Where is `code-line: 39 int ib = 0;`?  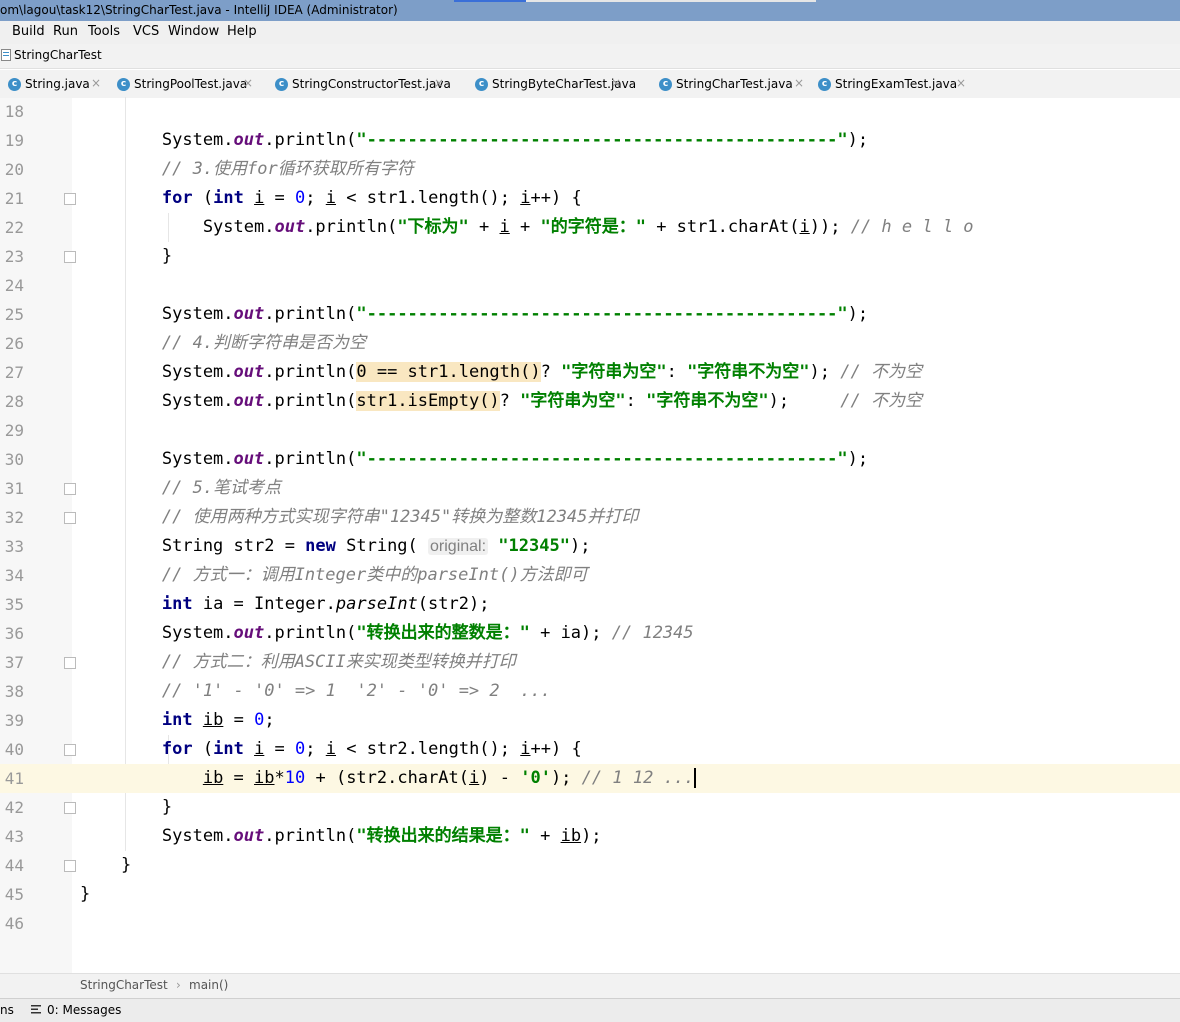 code-line: 39 int ib = 0; is located at coordinates (590, 720).